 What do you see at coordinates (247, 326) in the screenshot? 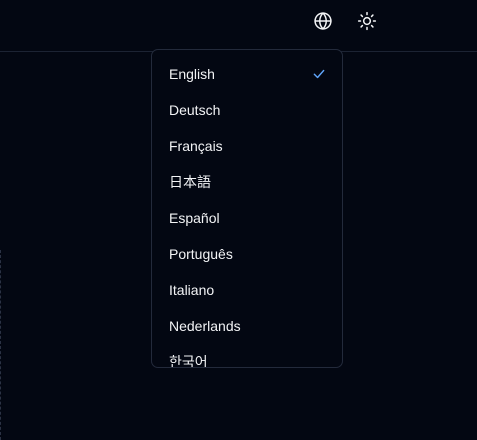
I see `language-option-nederlands: Nederlands` at bounding box center [247, 326].